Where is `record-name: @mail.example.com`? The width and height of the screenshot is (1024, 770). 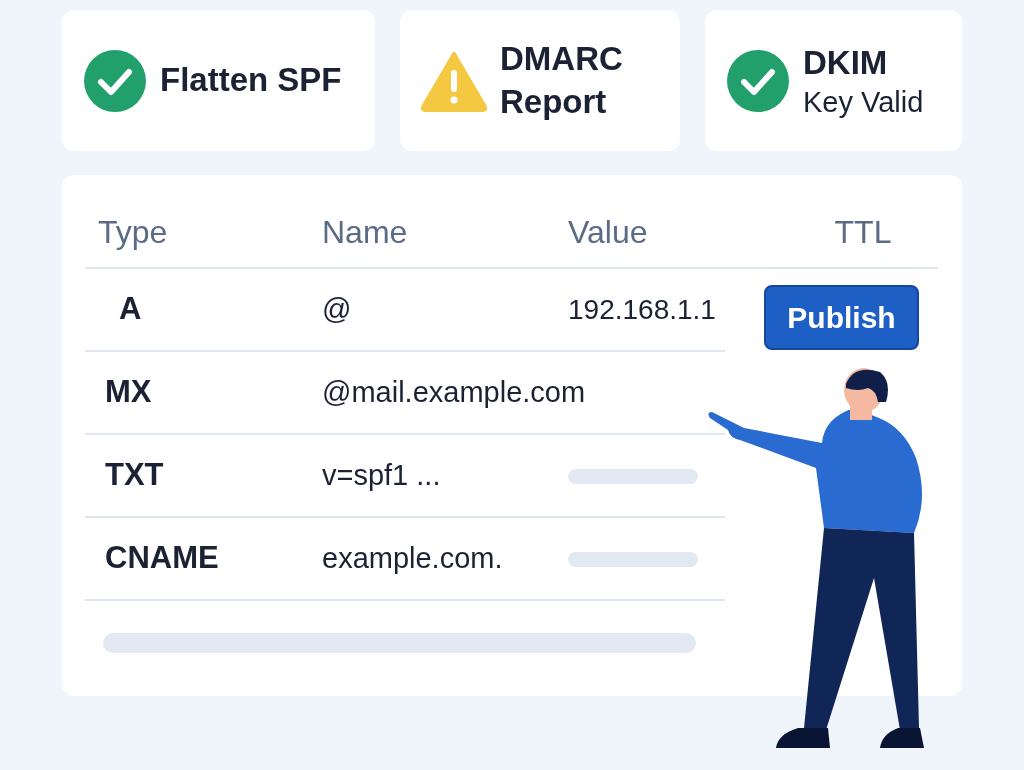
record-name: @mail.example.com is located at coordinates (454, 391).